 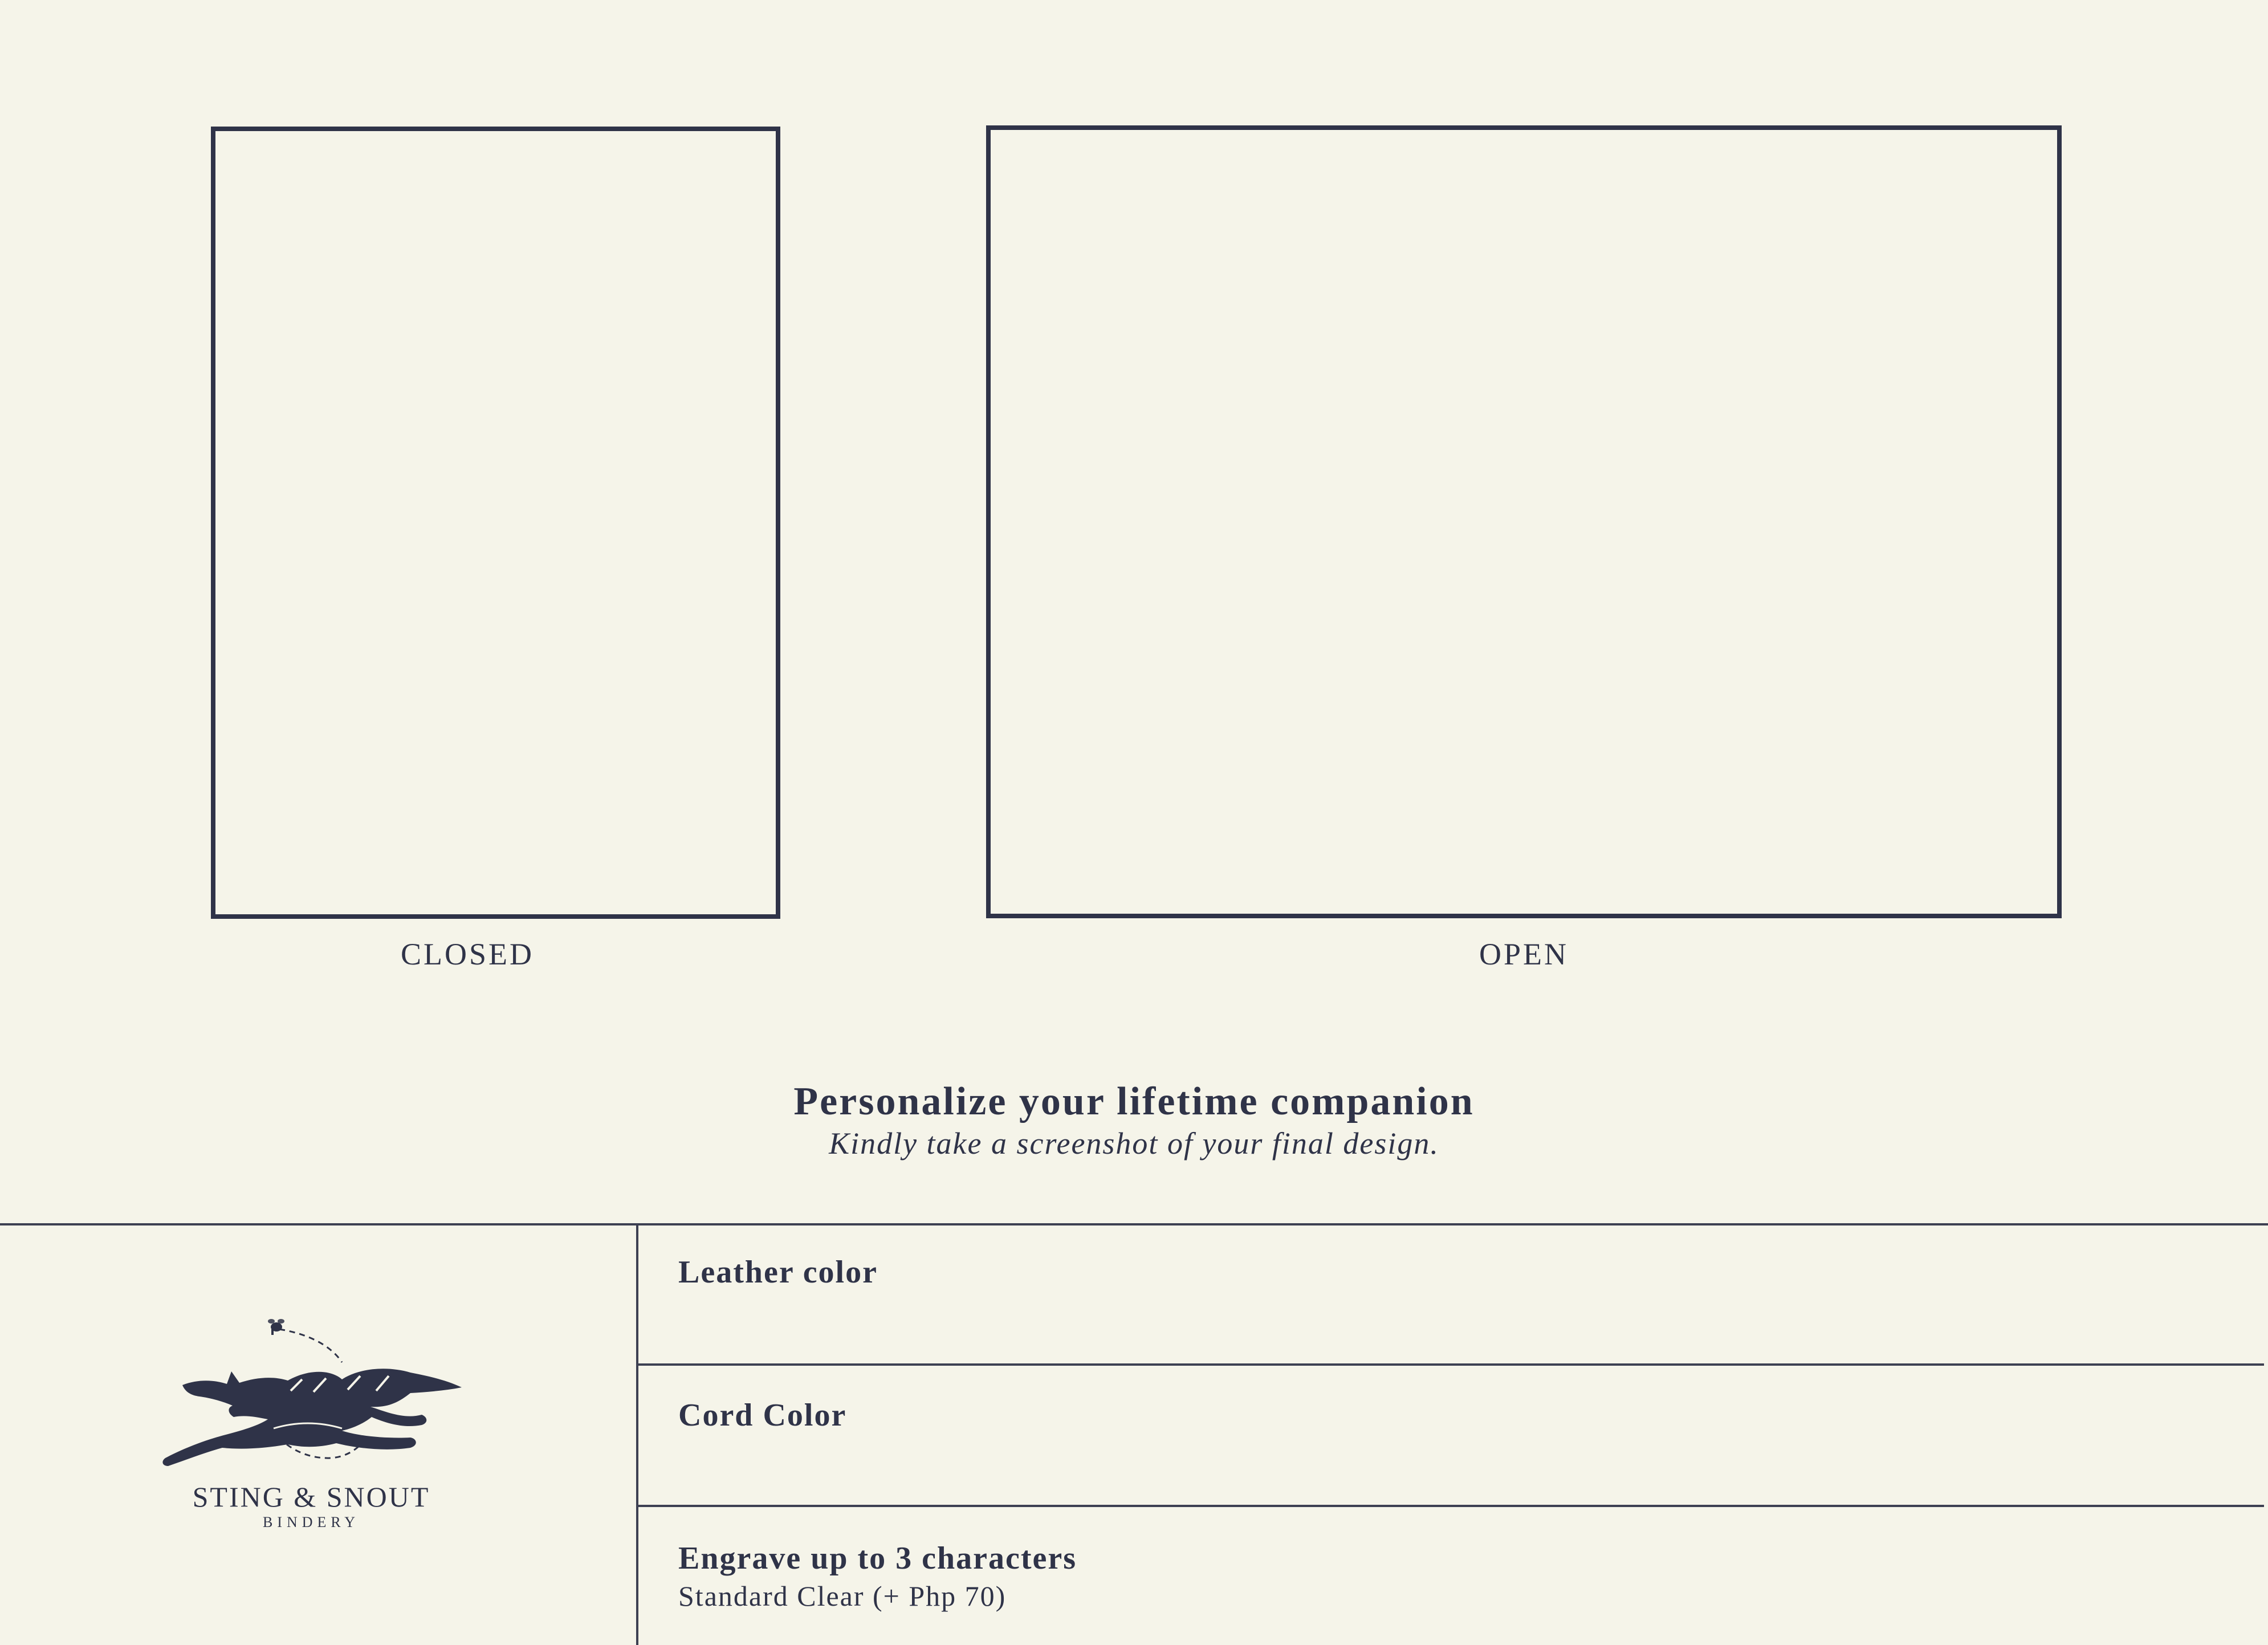 What do you see at coordinates (1134, 1224) in the screenshot?
I see `options-top-divider` at bounding box center [1134, 1224].